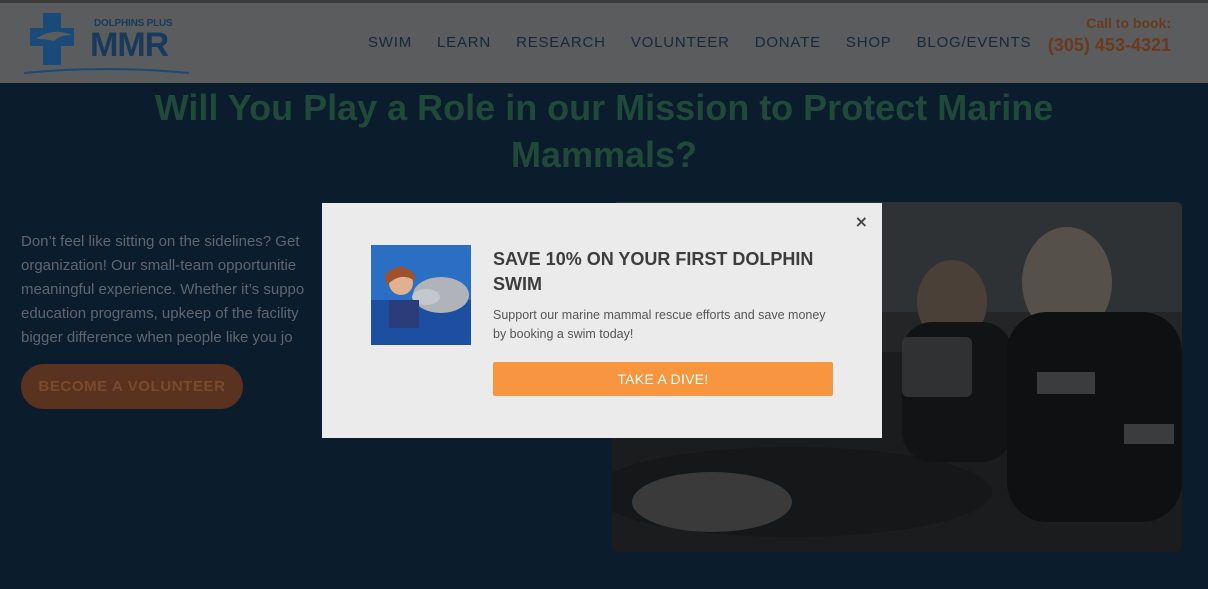 The width and height of the screenshot is (1208, 589). I want to click on call-label: Call to book:, so click(1128, 23).